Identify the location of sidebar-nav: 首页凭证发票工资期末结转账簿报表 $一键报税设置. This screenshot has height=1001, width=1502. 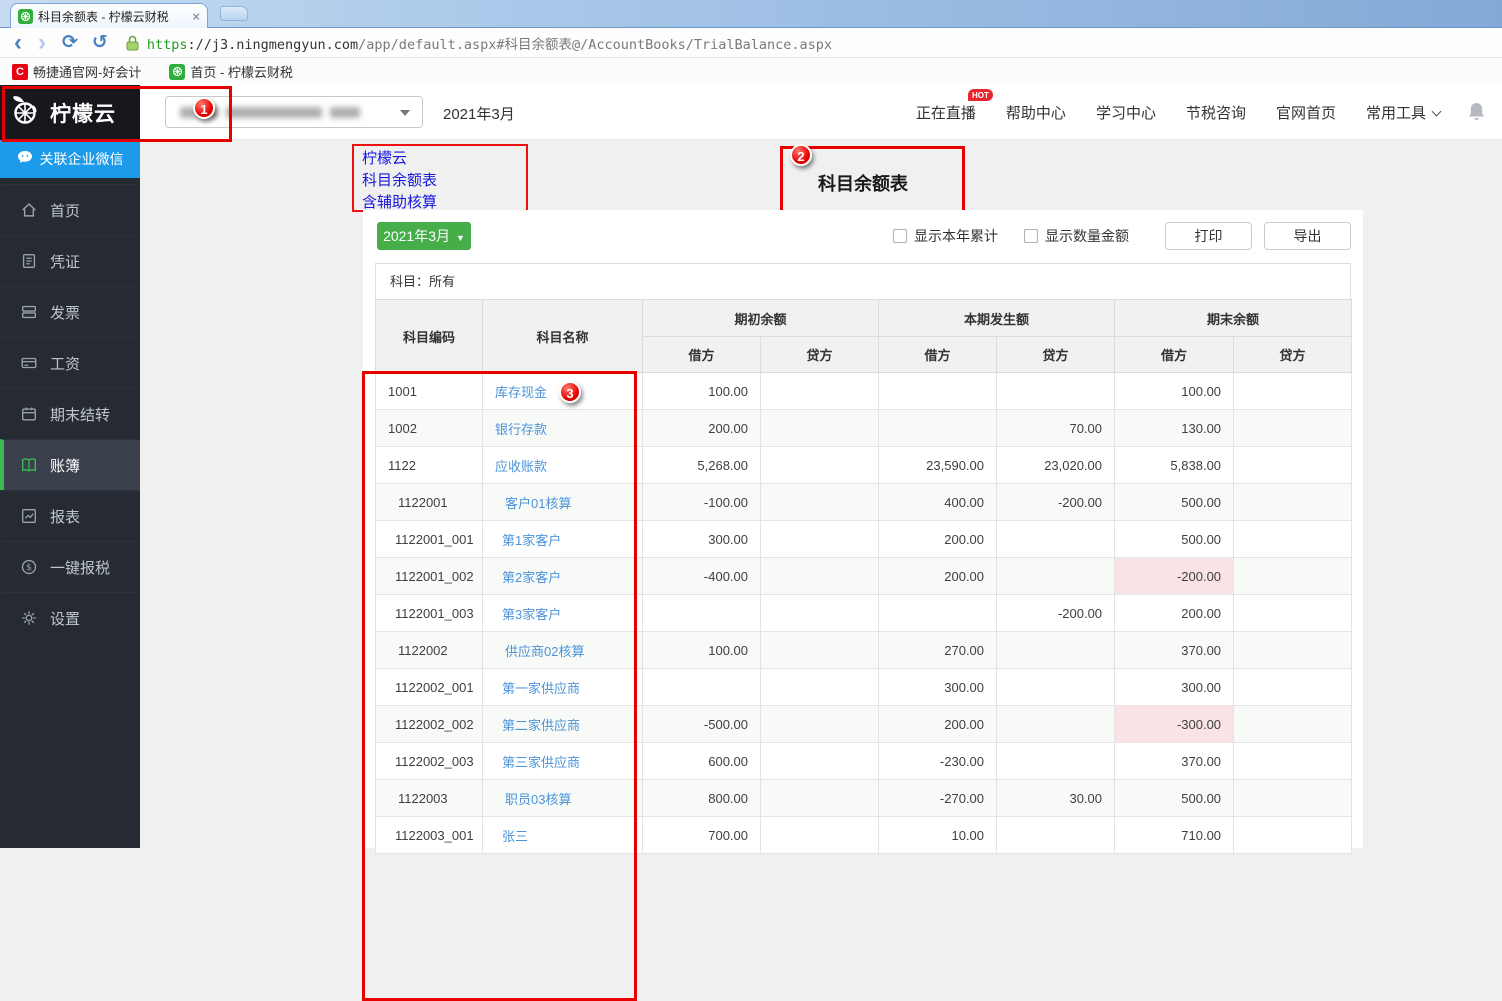
(70, 413).